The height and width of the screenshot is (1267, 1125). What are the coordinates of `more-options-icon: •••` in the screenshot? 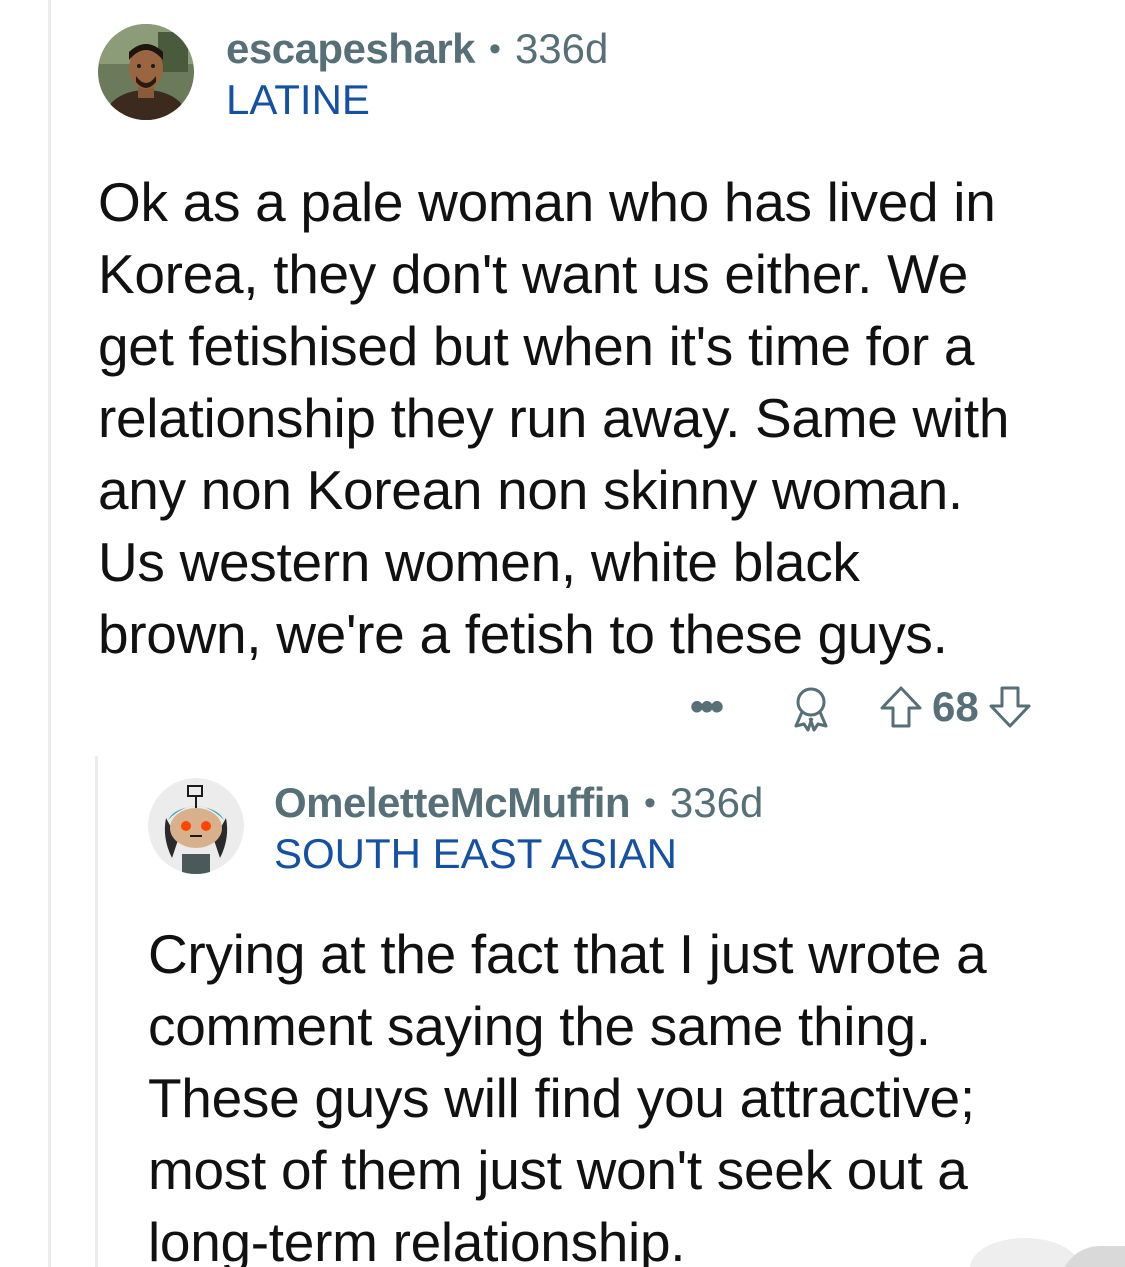 It's located at (720, 707).